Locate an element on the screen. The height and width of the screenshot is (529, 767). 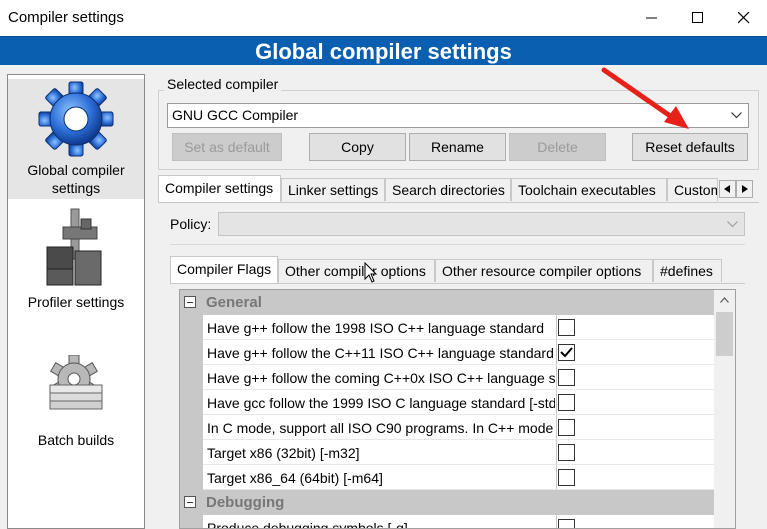
sidebar-item-profiler: Profiler settings is located at coordinates (76, 262).